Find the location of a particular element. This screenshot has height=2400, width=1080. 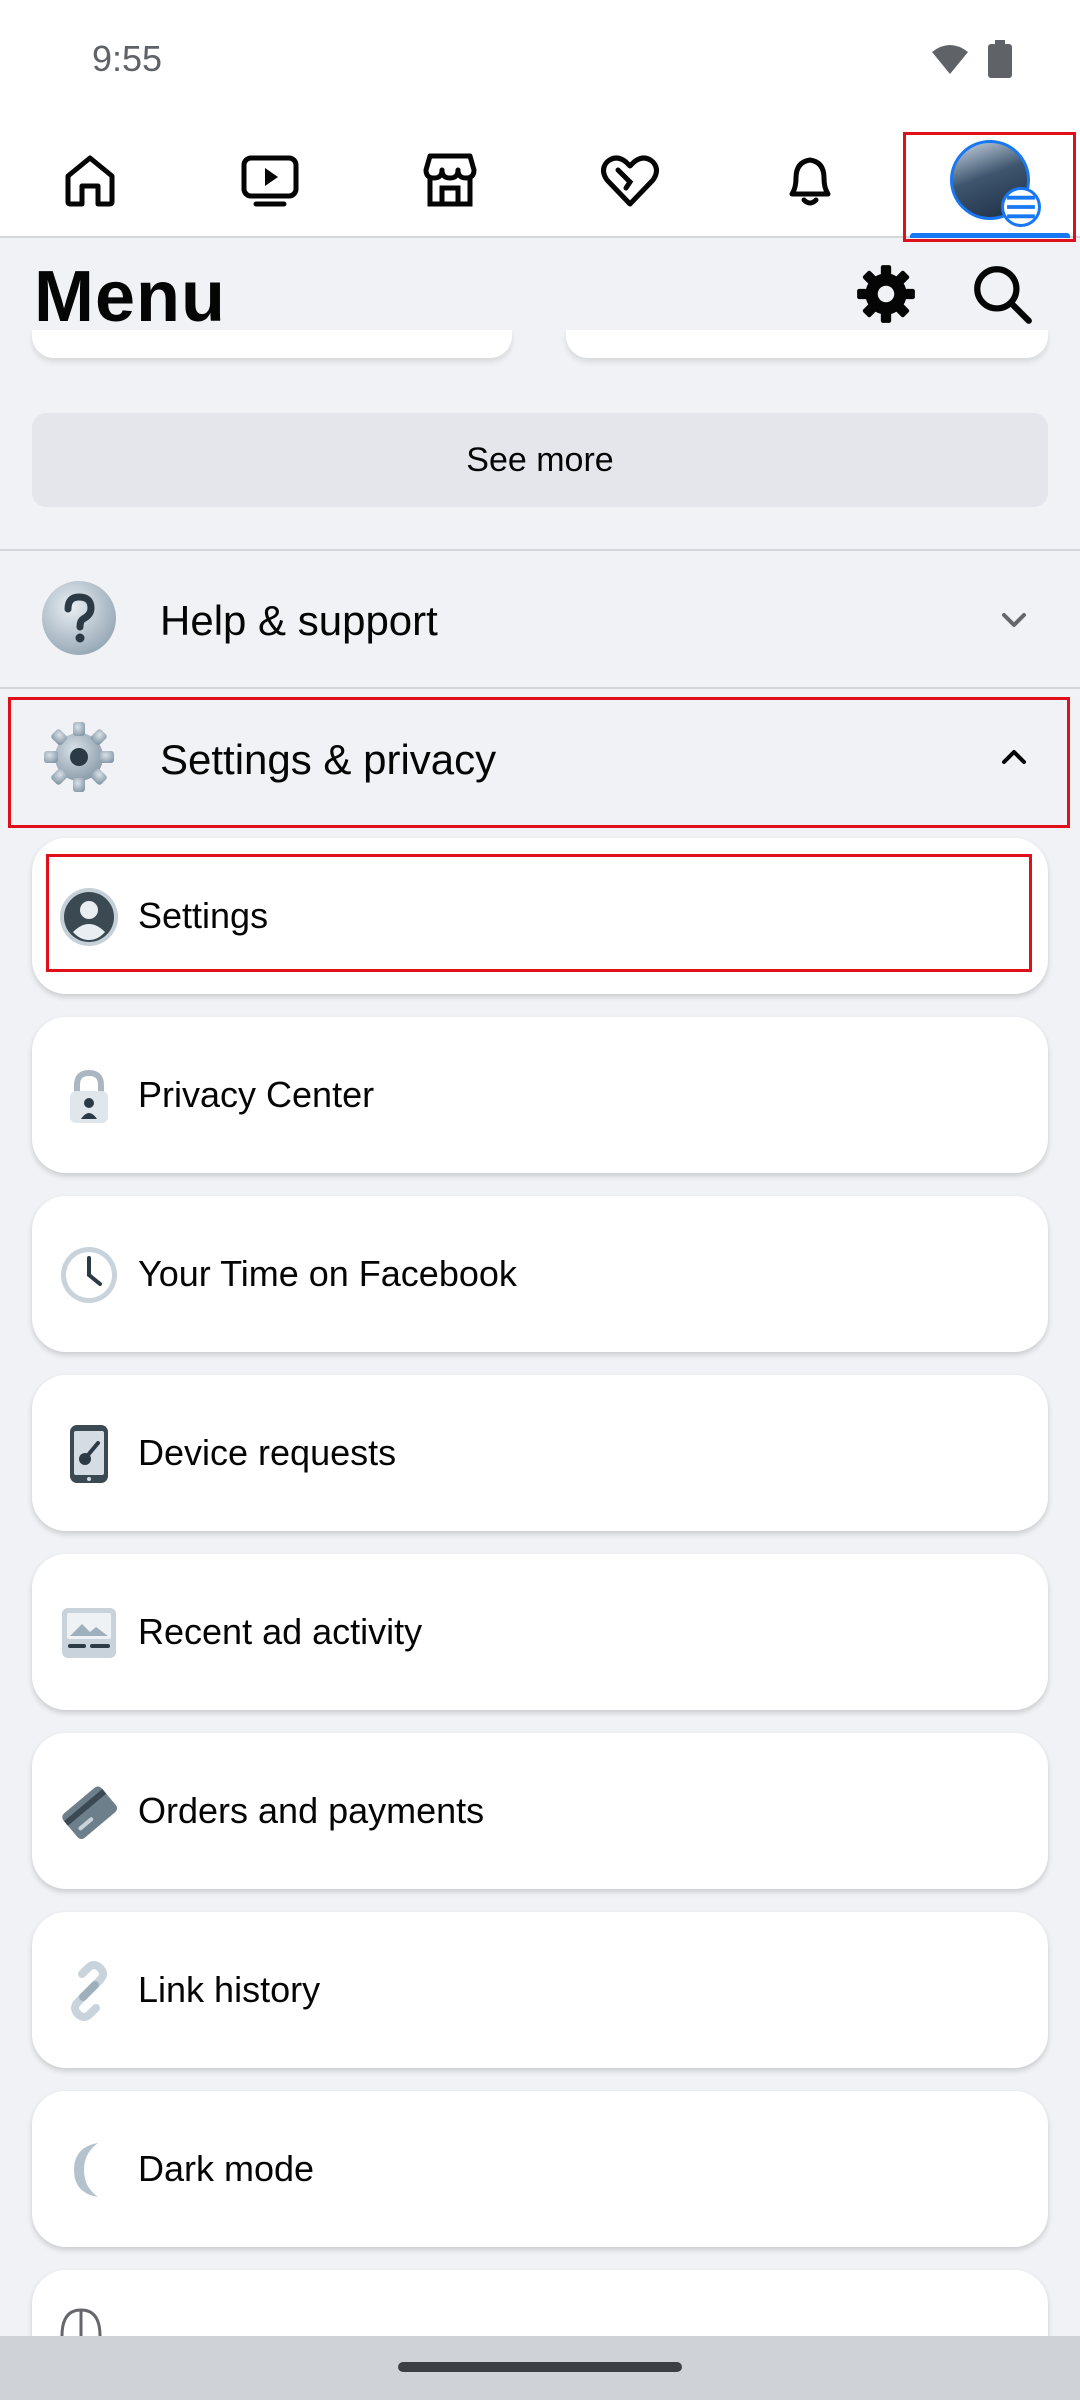

wifi-icon is located at coordinates (950, 59).